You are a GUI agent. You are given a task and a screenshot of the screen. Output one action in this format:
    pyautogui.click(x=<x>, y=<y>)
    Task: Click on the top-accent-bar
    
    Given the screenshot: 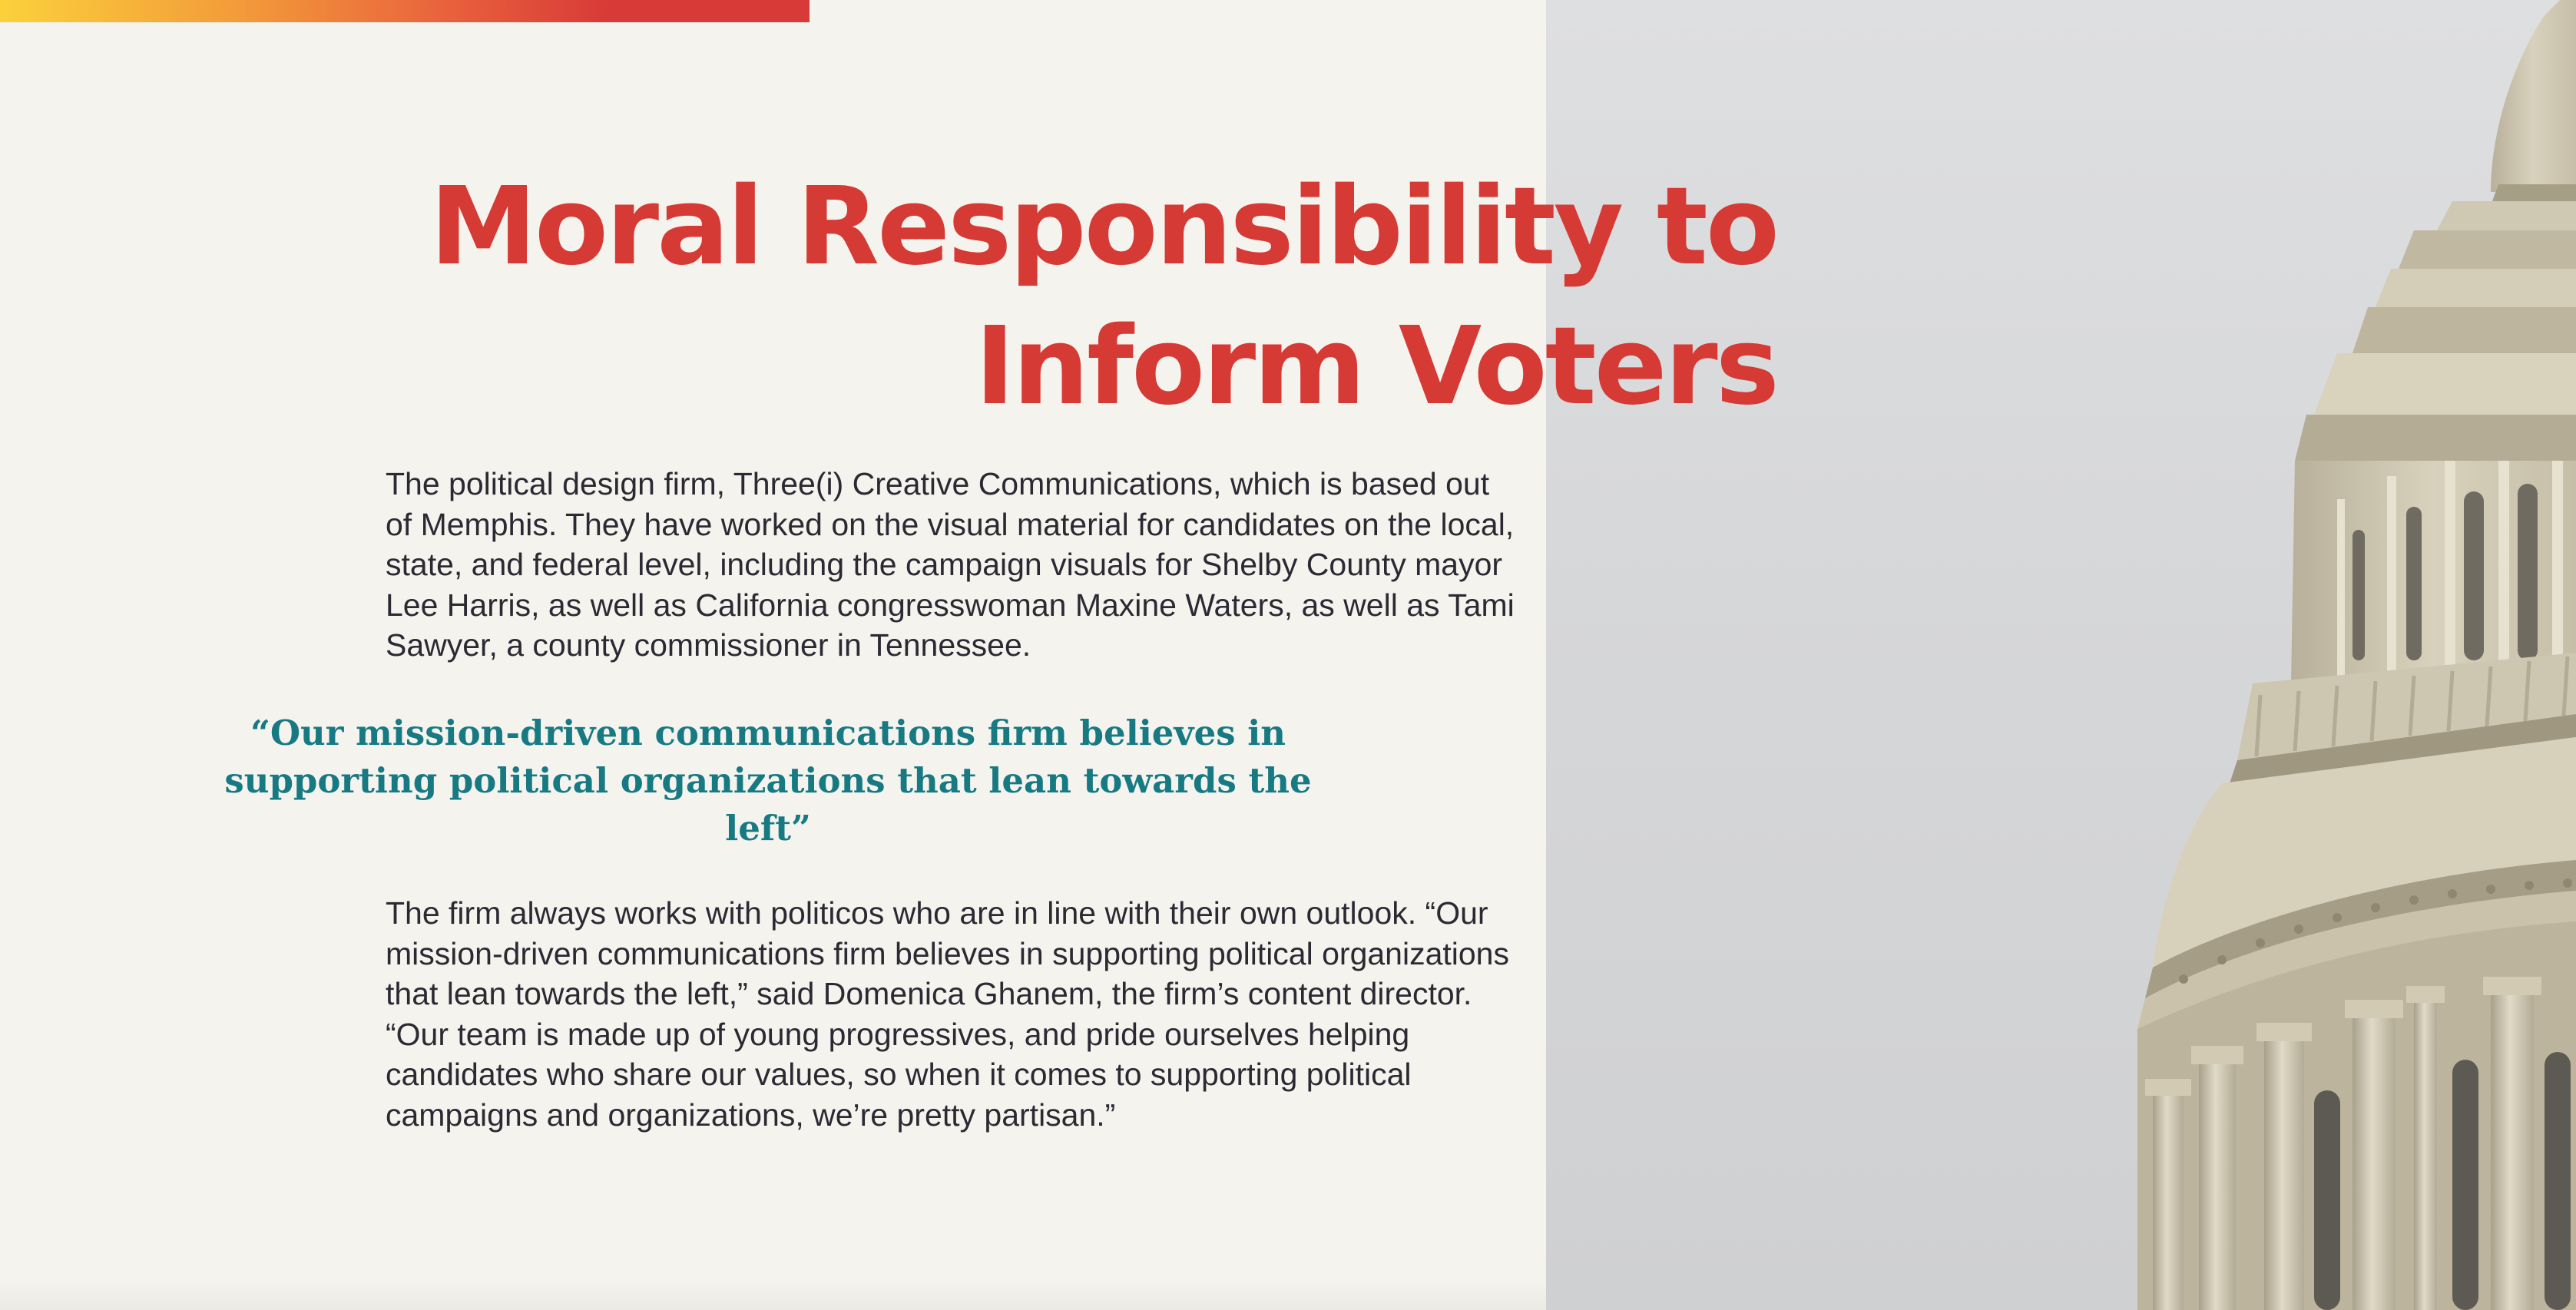 What is the action you would take?
    pyautogui.click(x=405, y=11)
    